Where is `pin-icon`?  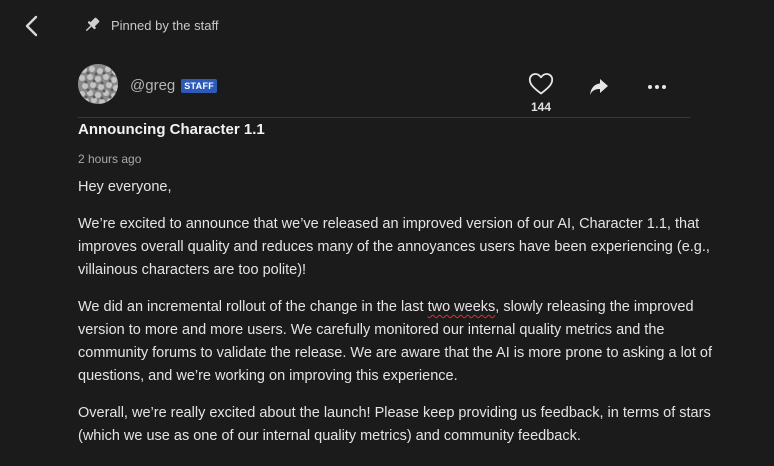
pin-icon is located at coordinates (92, 25).